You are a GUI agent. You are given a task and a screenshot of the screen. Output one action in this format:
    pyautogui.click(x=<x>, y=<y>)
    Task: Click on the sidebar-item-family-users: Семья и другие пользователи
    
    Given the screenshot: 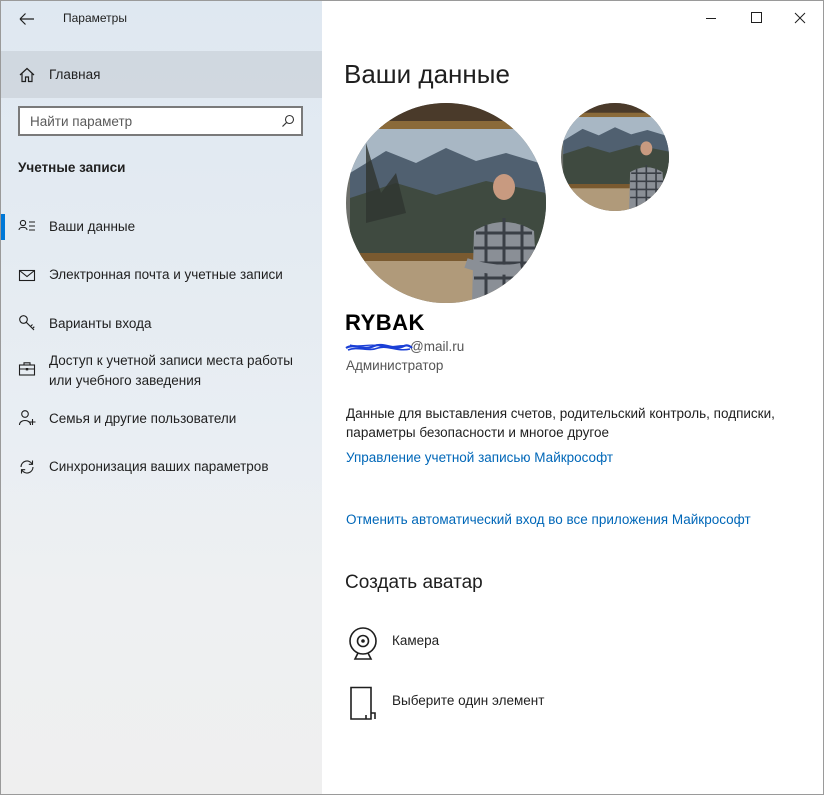 What is the action you would take?
    pyautogui.click(x=161, y=426)
    